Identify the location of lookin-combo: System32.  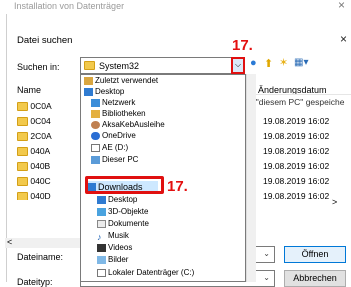
(159, 65).